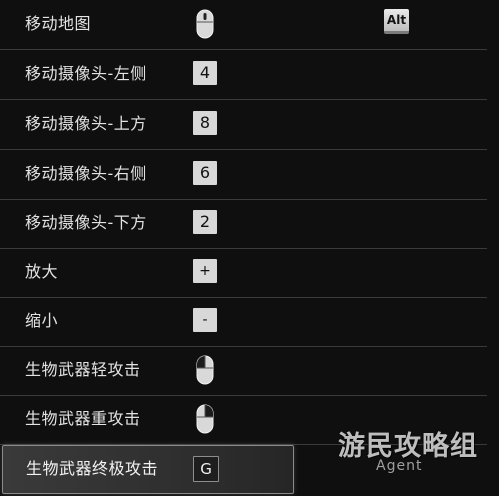 The width and height of the screenshot is (499, 496). Describe the element at coordinates (205, 24) in the screenshot. I see `mouse-middle-button-icon` at that location.